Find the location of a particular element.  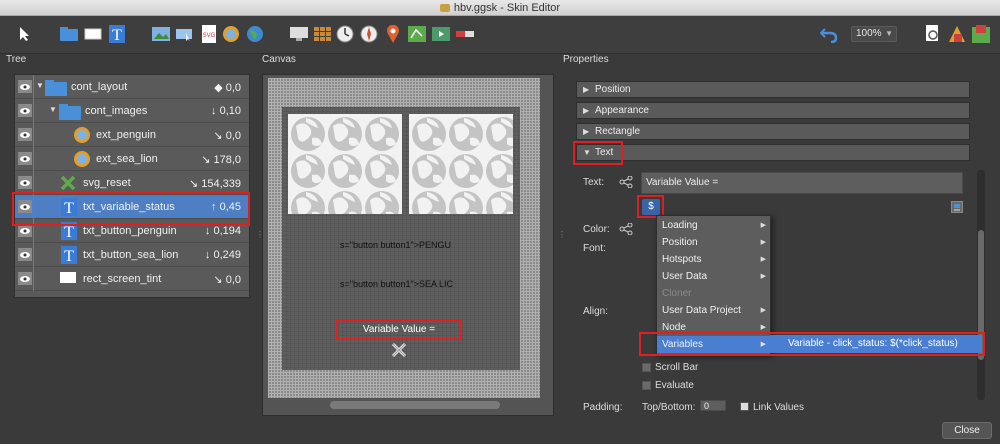

app-icon is located at coordinates (444, 8).